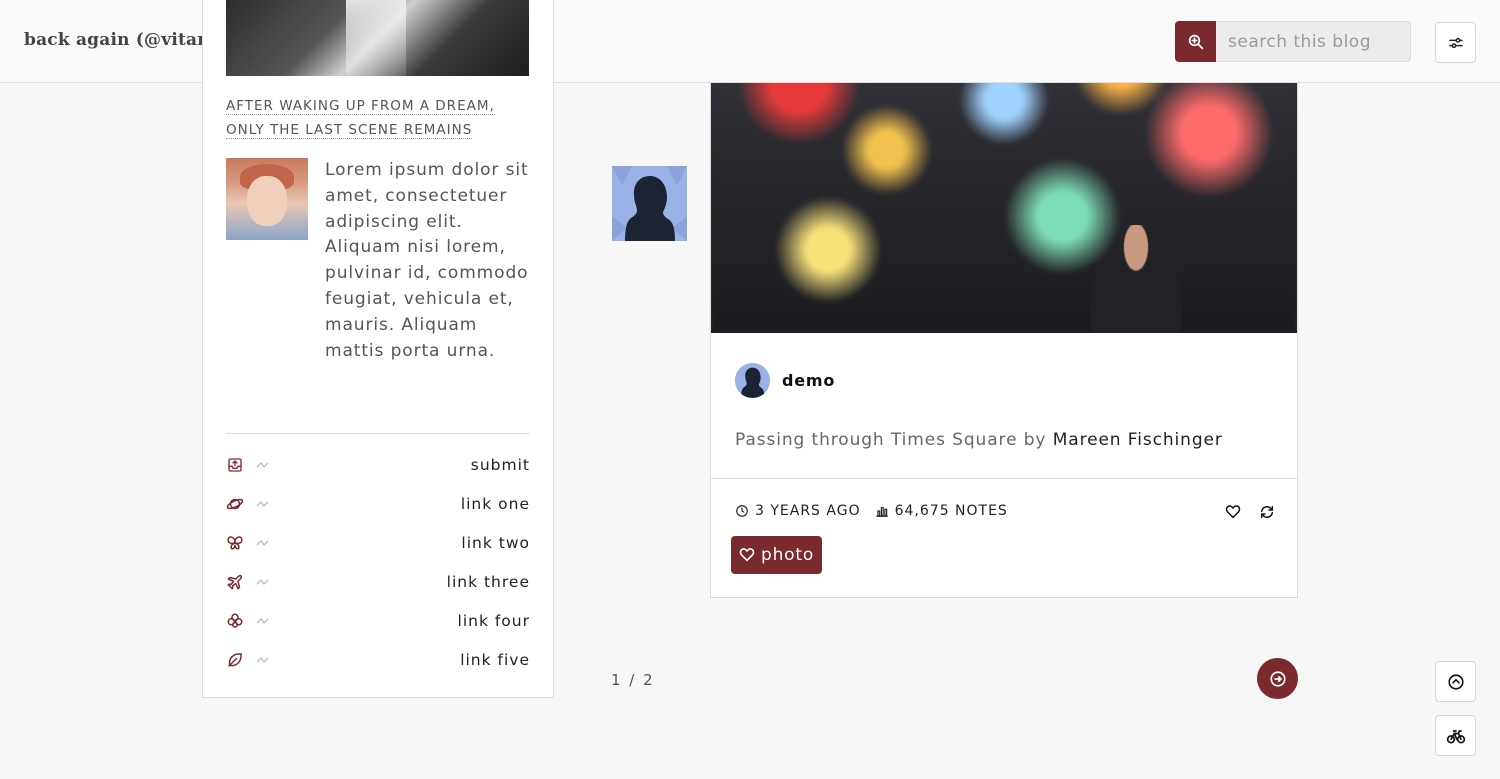 The width and height of the screenshot is (1500, 779). Describe the element at coordinates (235, 543) in the screenshot. I see `butterfly-icon` at that location.